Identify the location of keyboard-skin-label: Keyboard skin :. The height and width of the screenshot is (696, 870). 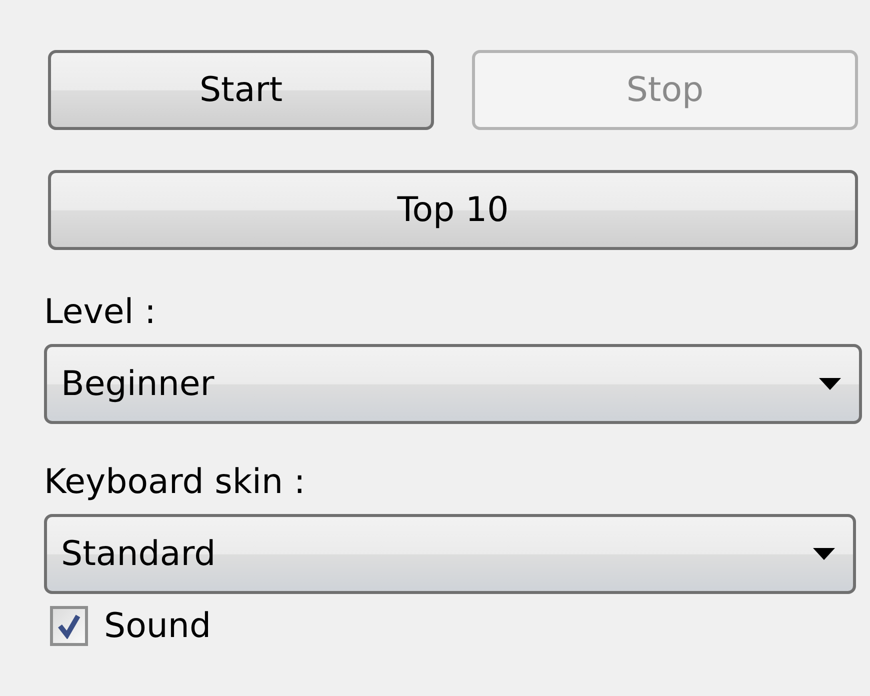
(175, 482).